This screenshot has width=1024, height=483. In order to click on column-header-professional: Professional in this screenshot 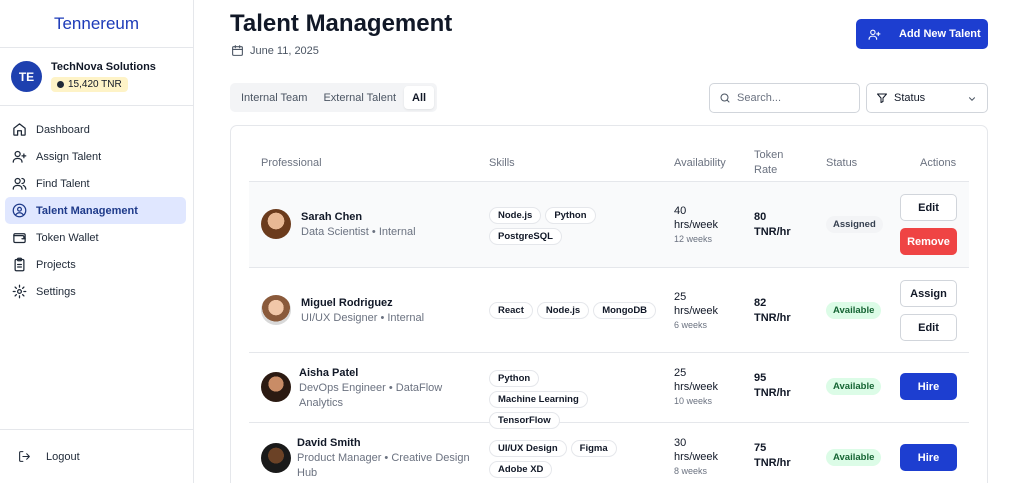, I will do `click(291, 163)`.